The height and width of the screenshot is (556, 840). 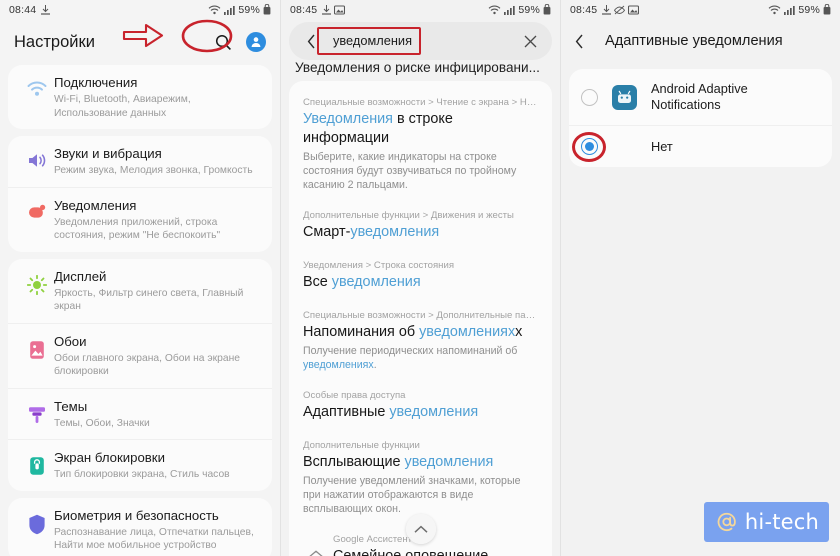 I want to click on shield-icon, so click(x=37, y=521).